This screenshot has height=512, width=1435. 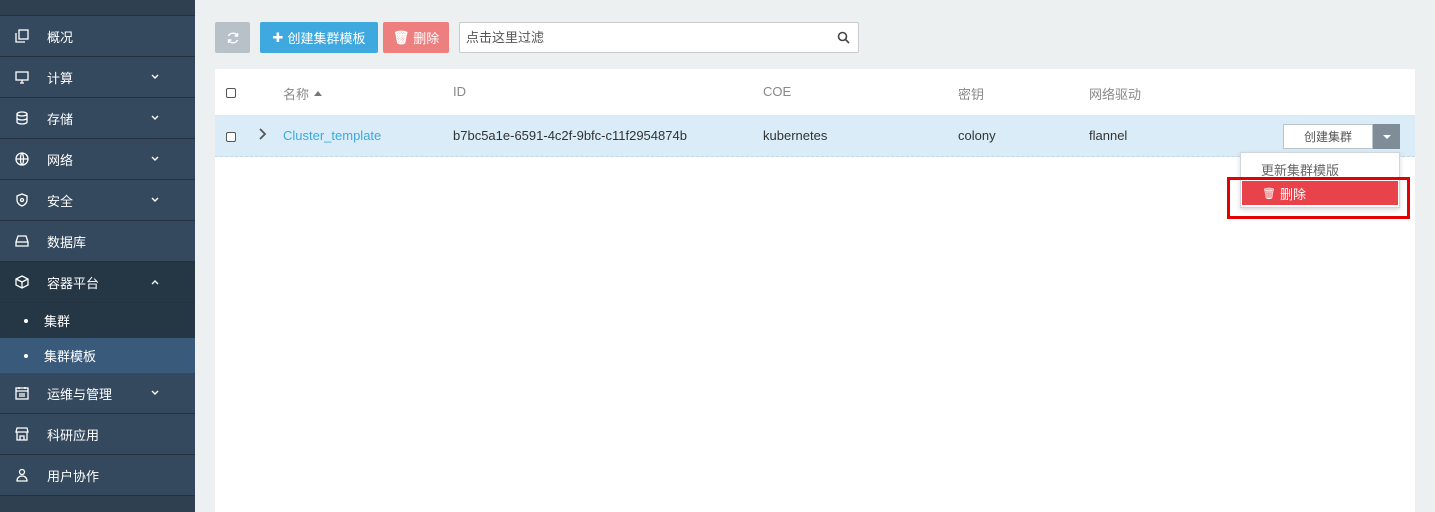 I want to click on search-box, so click(x=659, y=37).